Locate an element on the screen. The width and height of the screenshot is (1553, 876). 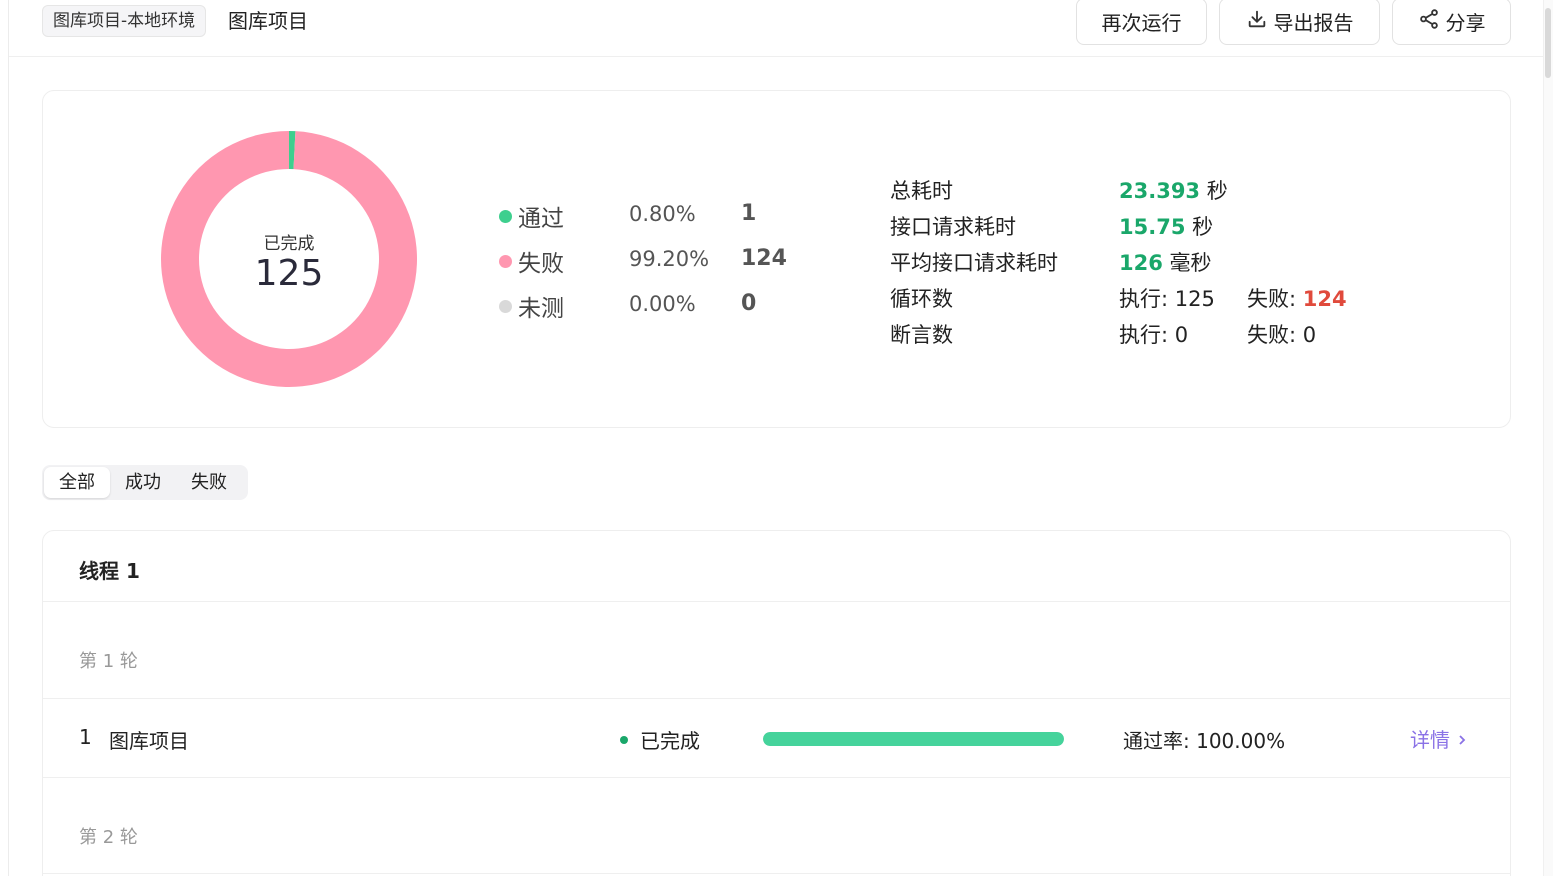
status-dot is located at coordinates (624, 740).